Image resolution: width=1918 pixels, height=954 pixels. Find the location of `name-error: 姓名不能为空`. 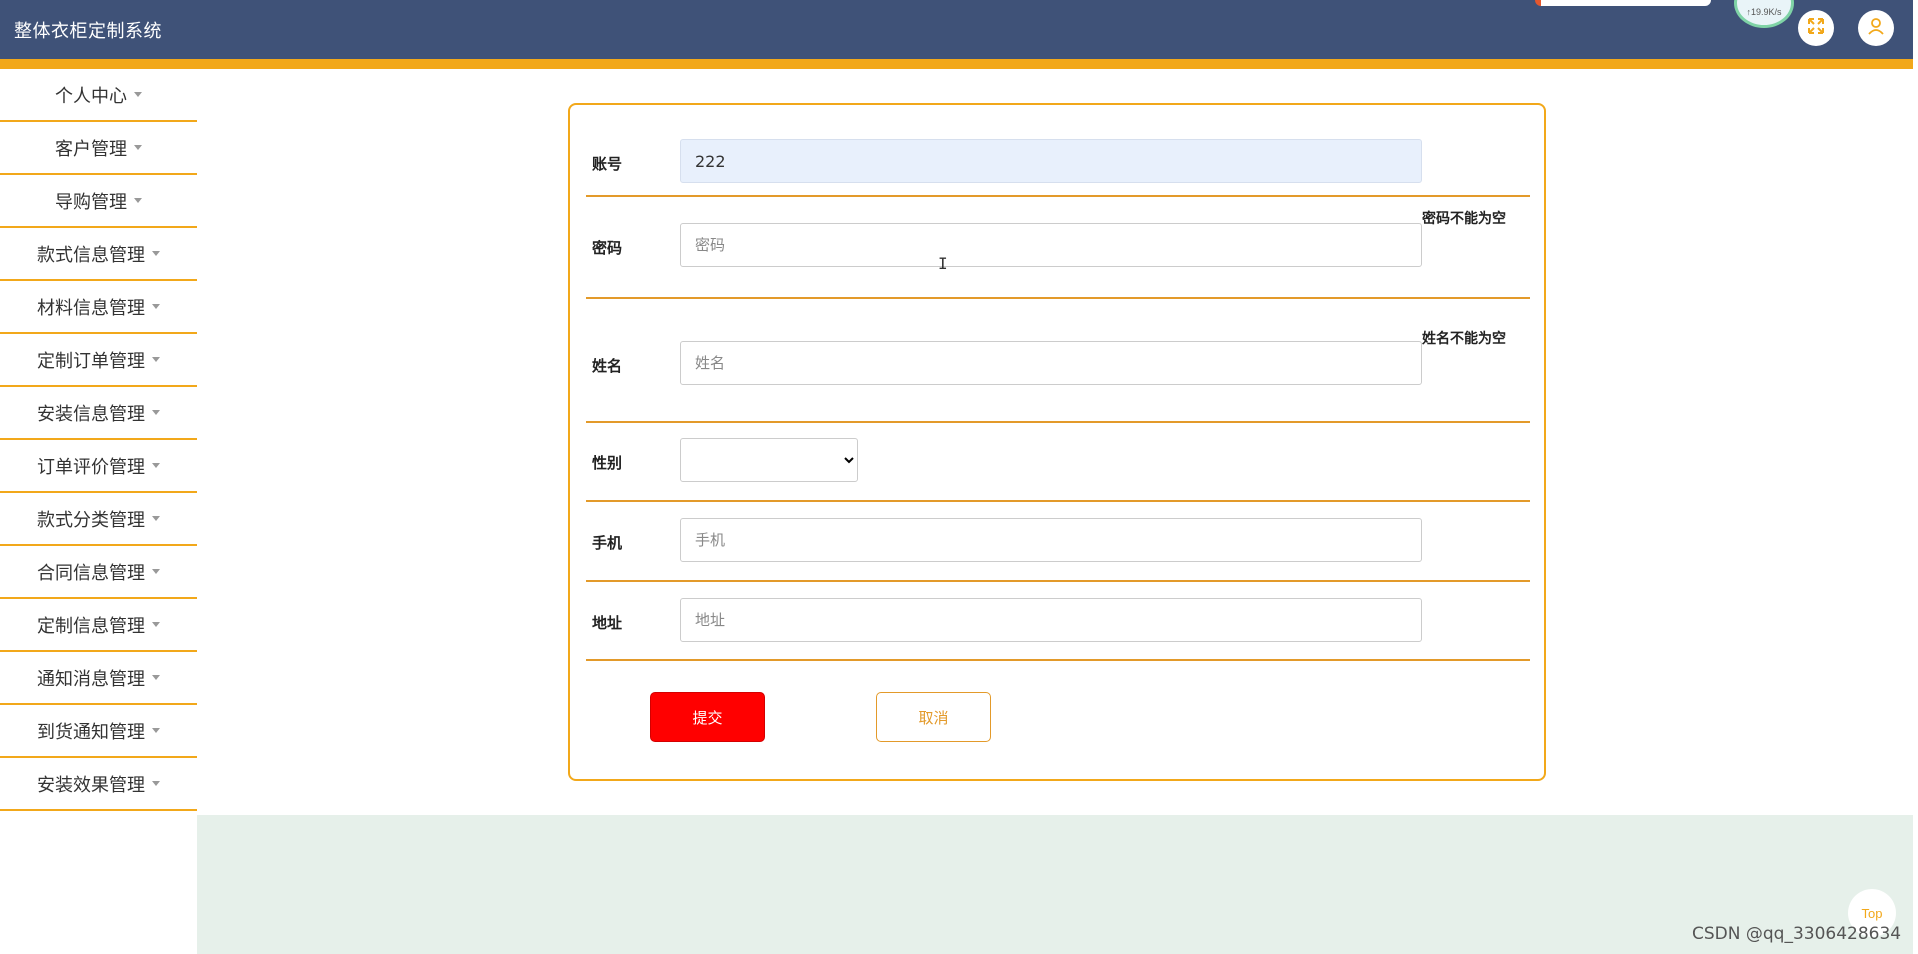

name-error: 姓名不能为空 is located at coordinates (1464, 339).